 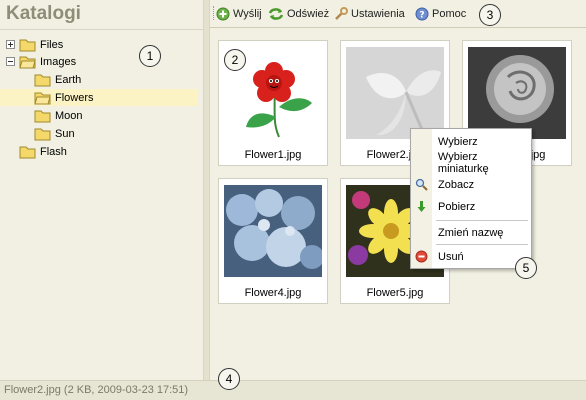 I want to click on toolbar: Wyślij Odśwież Ustawienia ? Pomoc, so click(x=398, y=14).